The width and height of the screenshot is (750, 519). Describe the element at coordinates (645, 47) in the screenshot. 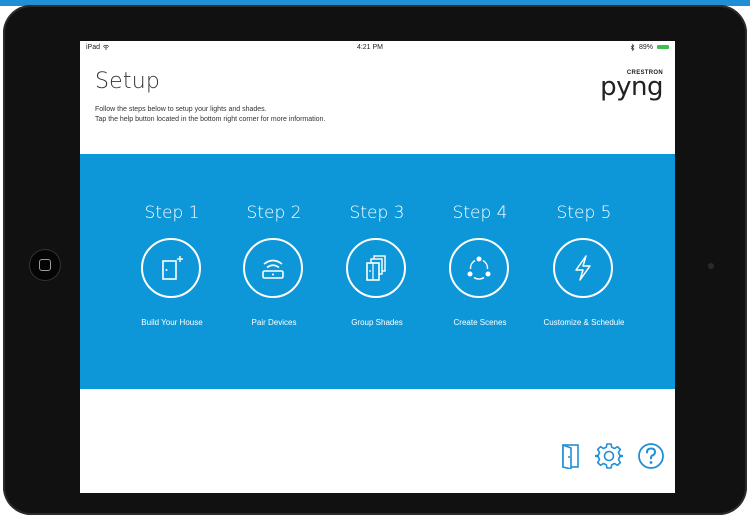

I see `battery-percent: 89%` at that location.